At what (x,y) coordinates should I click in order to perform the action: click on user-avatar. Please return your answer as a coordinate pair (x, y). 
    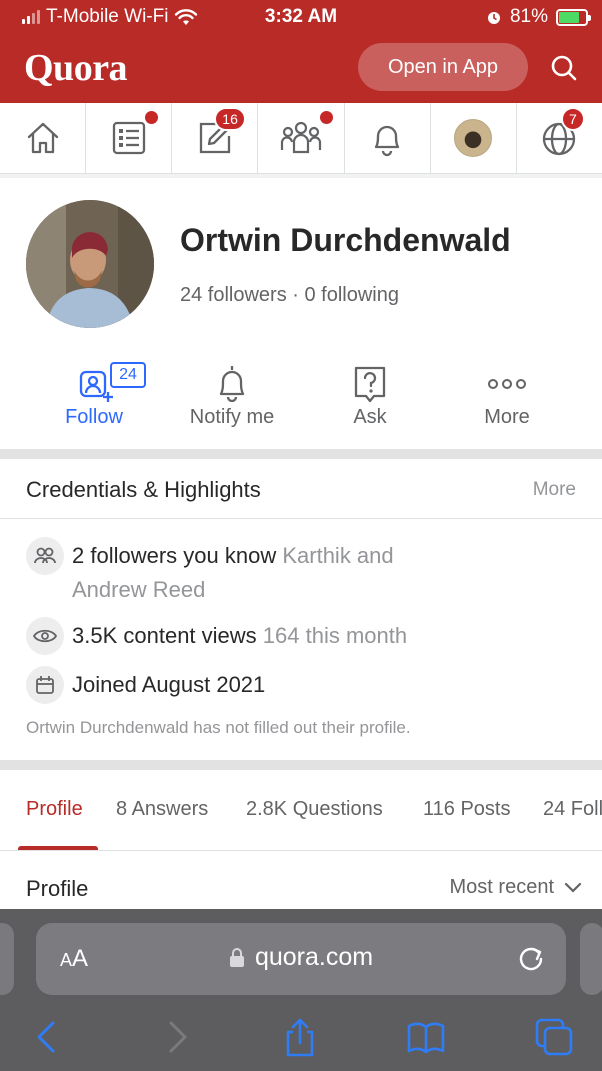
    Looking at the image, I should click on (473, 138).